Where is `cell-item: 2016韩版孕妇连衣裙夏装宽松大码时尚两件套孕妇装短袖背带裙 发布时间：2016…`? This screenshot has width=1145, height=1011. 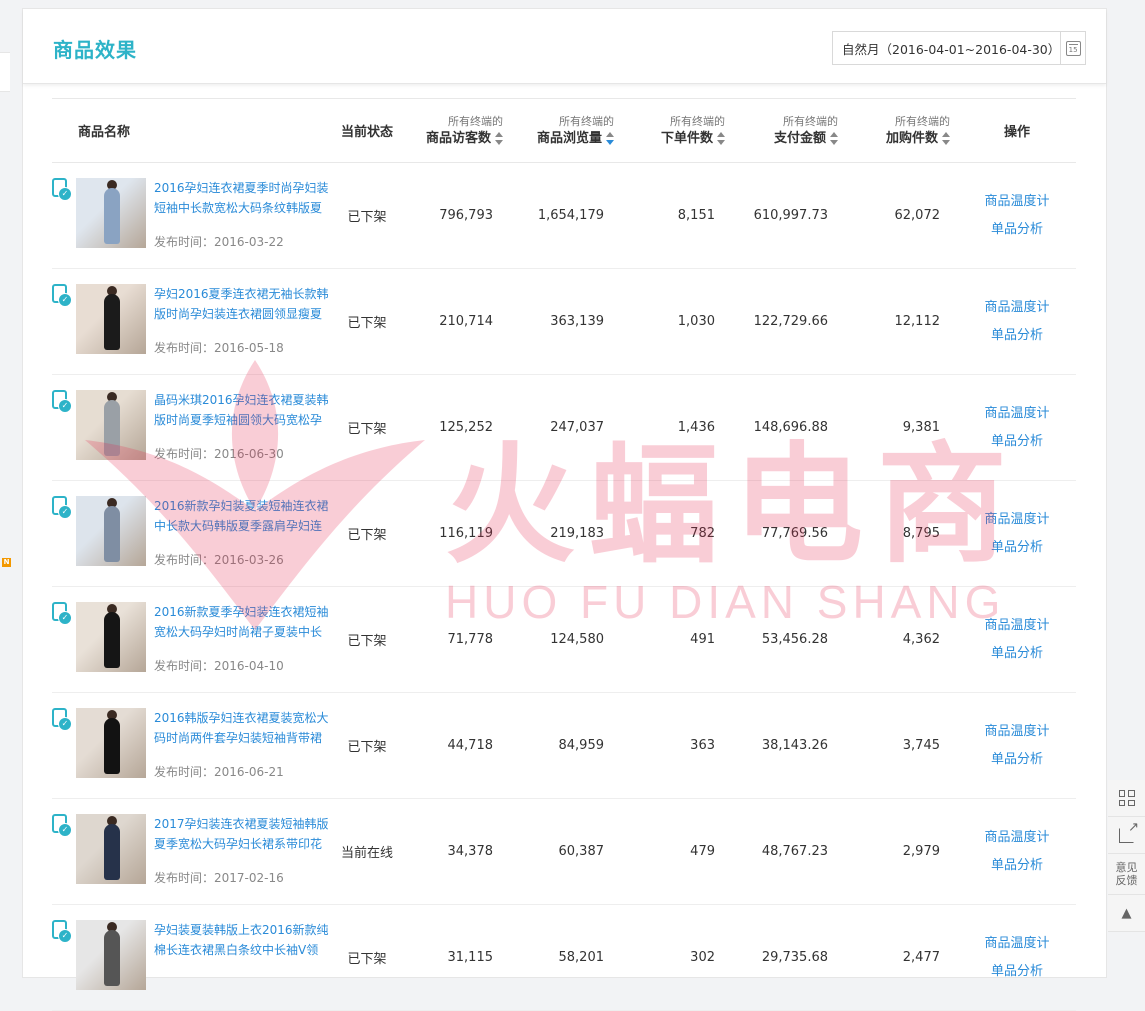 cell-item: 2016韩版孕妇连衣裙夏装宽松大码时尚两件套孕妇装短袖背带裙 发布时间：2016… is located at coordinates (191, 745).